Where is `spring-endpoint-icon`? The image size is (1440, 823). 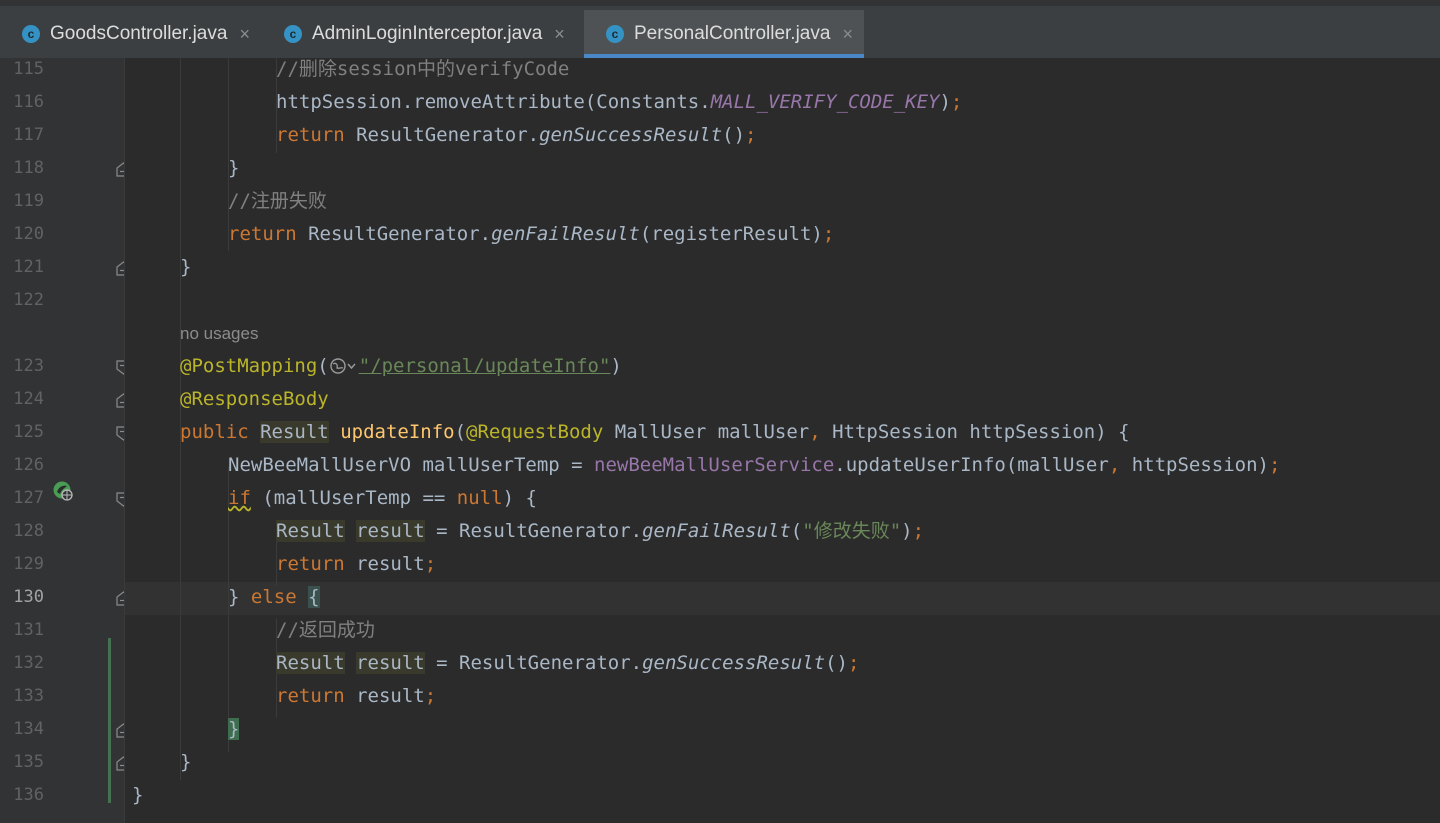
spring-endpoint-icon is located at coordinates (63, 491).